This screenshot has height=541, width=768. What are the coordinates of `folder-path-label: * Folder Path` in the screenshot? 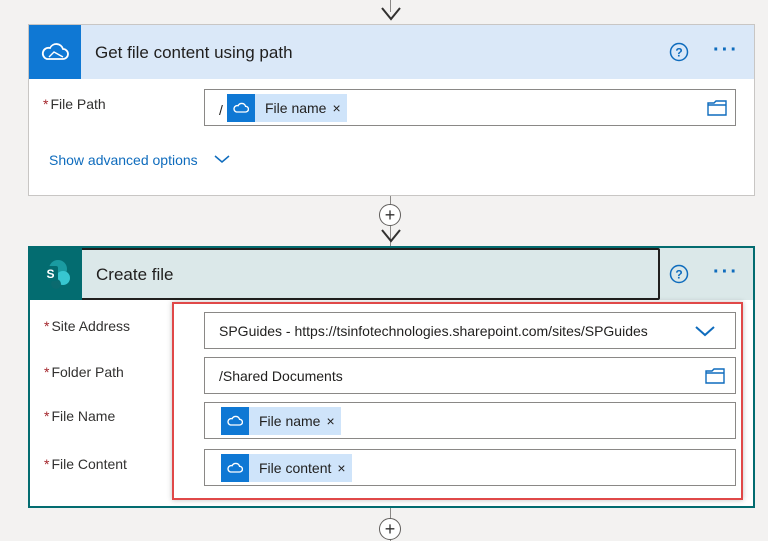 It's located at (84, 372).